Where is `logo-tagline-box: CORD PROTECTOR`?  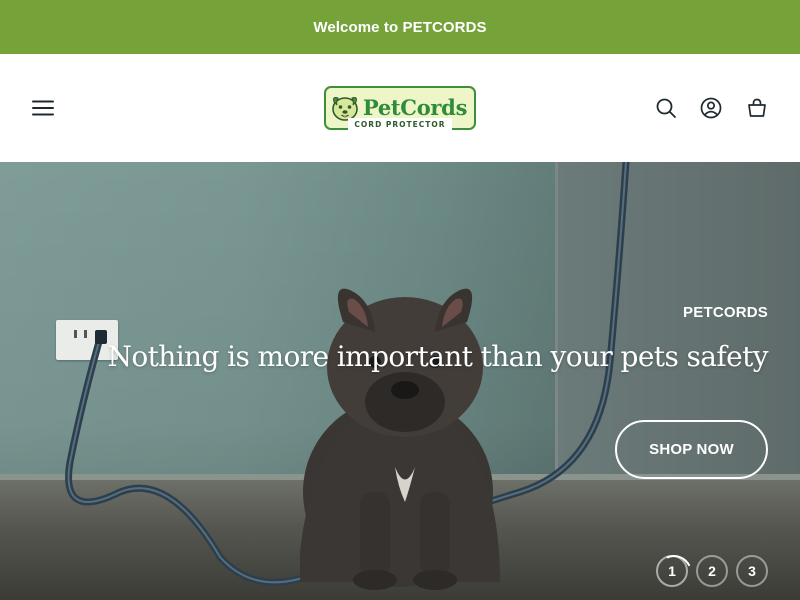
logo-tagline-box: CORD PROTECTOR is located at coordinates (400, 124).